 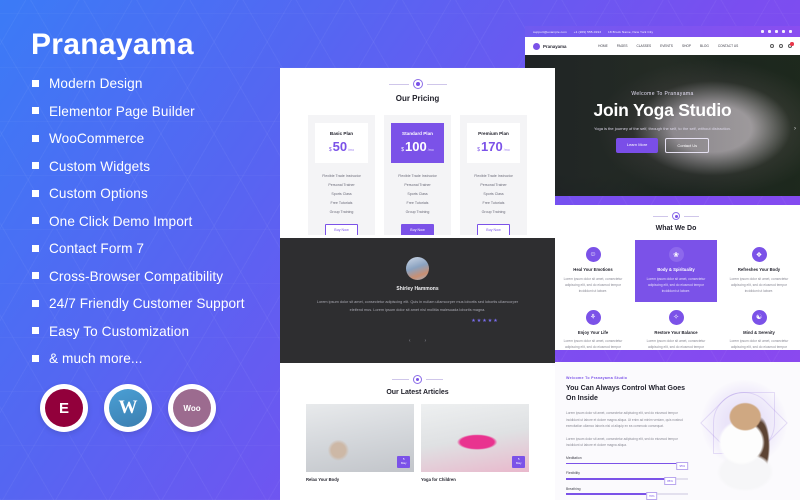 I want to click on hero-primary-button: Learn More, so click(x=637, y=145).